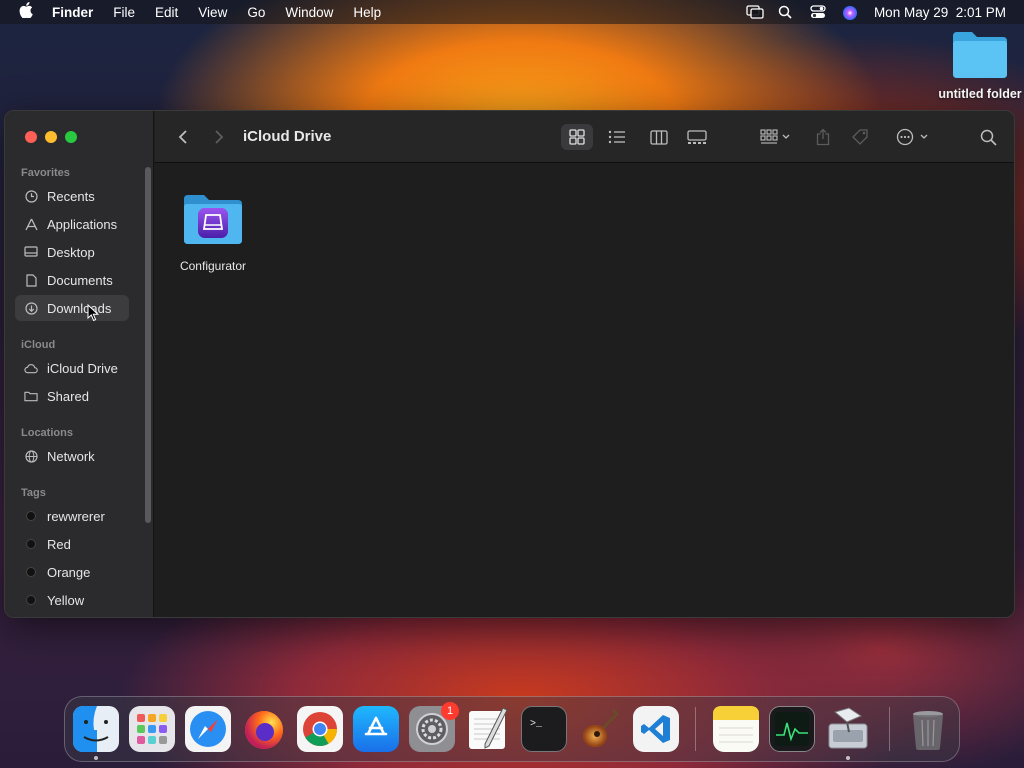 This screenshot has width=1024, height=768. I want to click on sidebar-item-label: Network, so click(71, 456).